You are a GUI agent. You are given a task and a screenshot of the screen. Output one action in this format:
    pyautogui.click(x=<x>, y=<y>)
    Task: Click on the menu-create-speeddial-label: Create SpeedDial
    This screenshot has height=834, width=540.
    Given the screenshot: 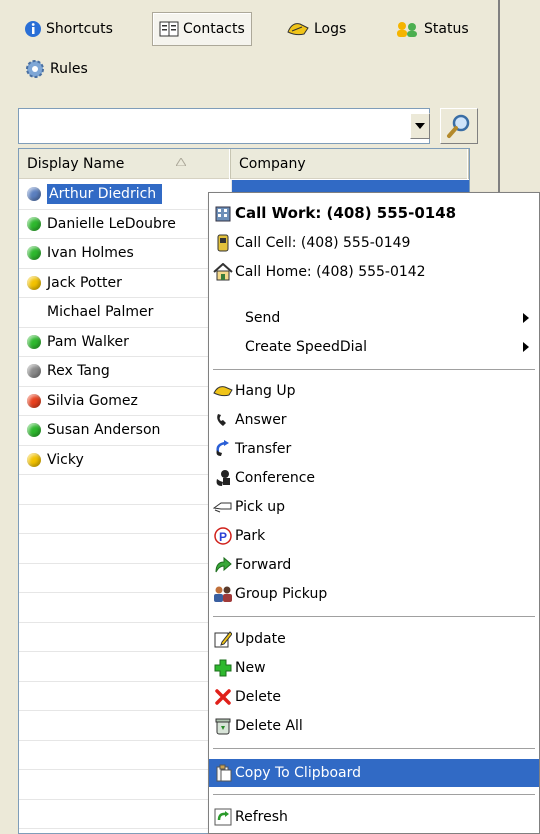 What is the action you would take?
    pyautogui.click(x=306, y=347)
    